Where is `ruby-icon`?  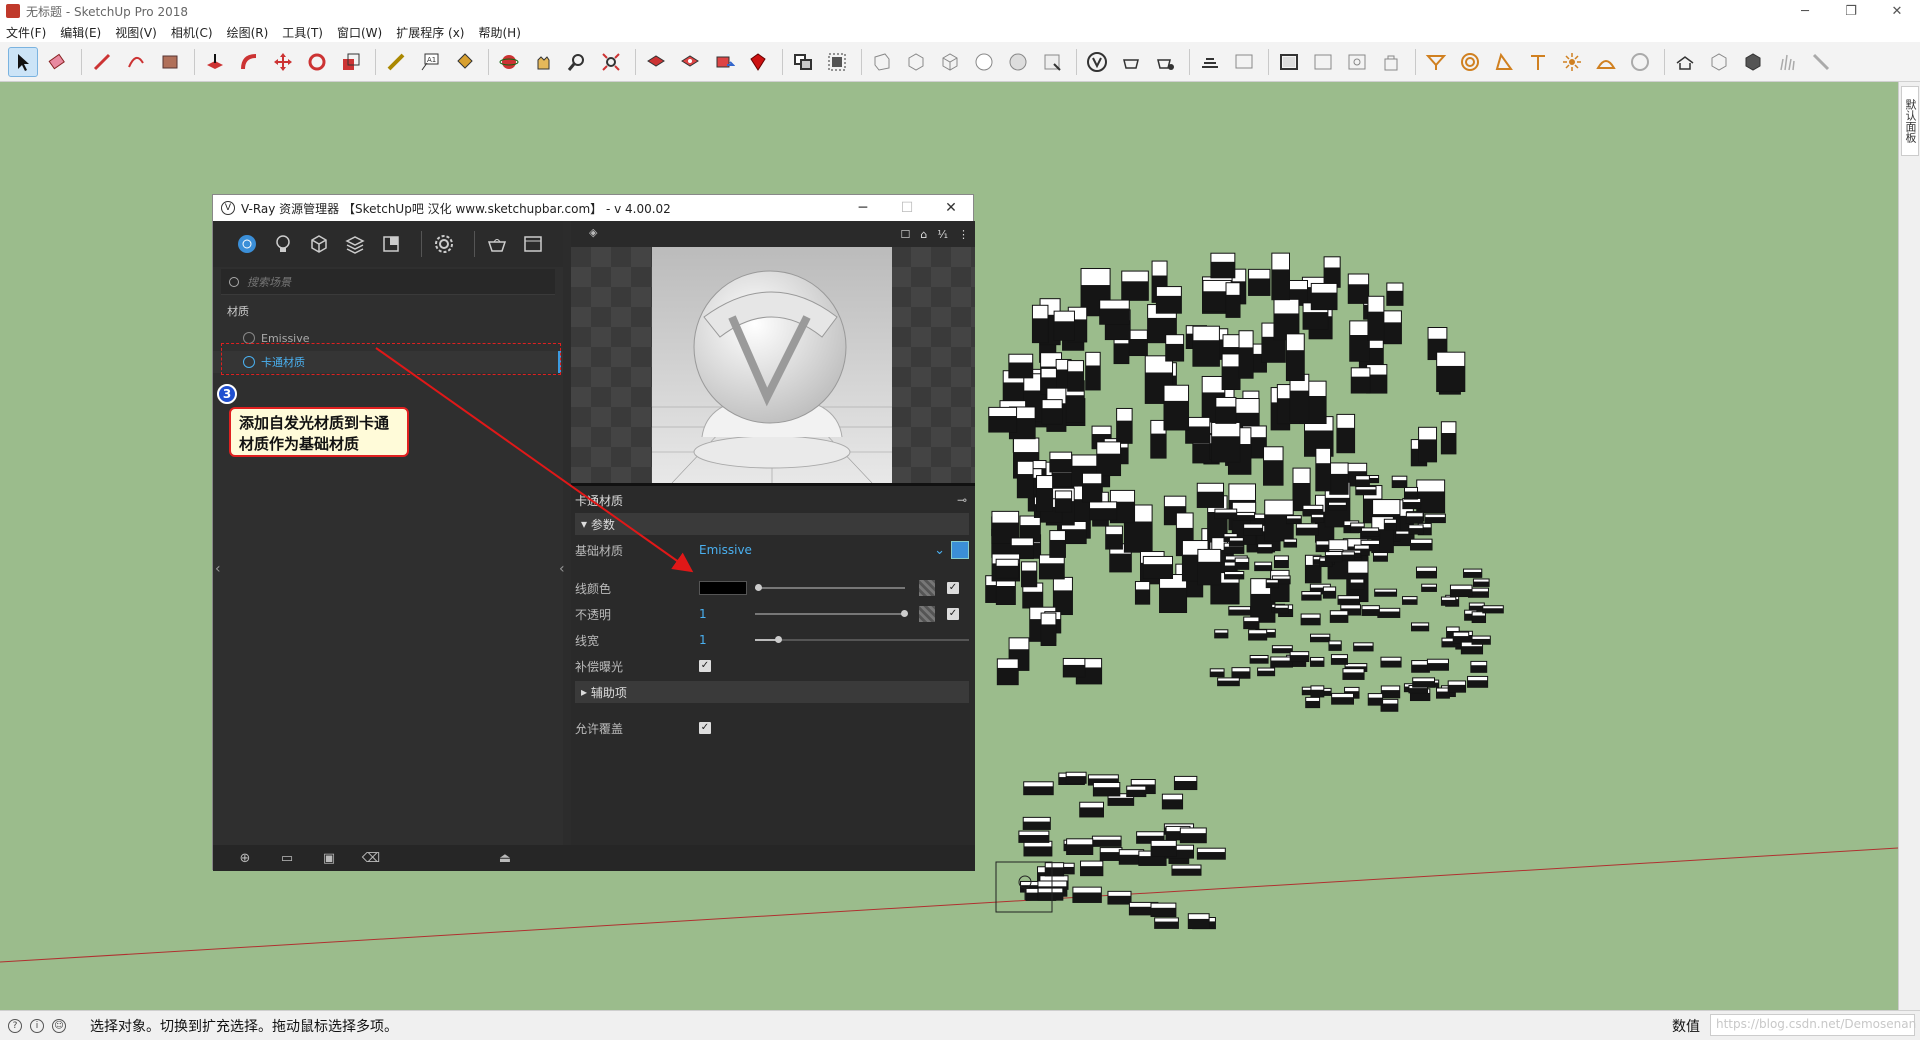 ruby-icon is located at coordinates (758, 62).